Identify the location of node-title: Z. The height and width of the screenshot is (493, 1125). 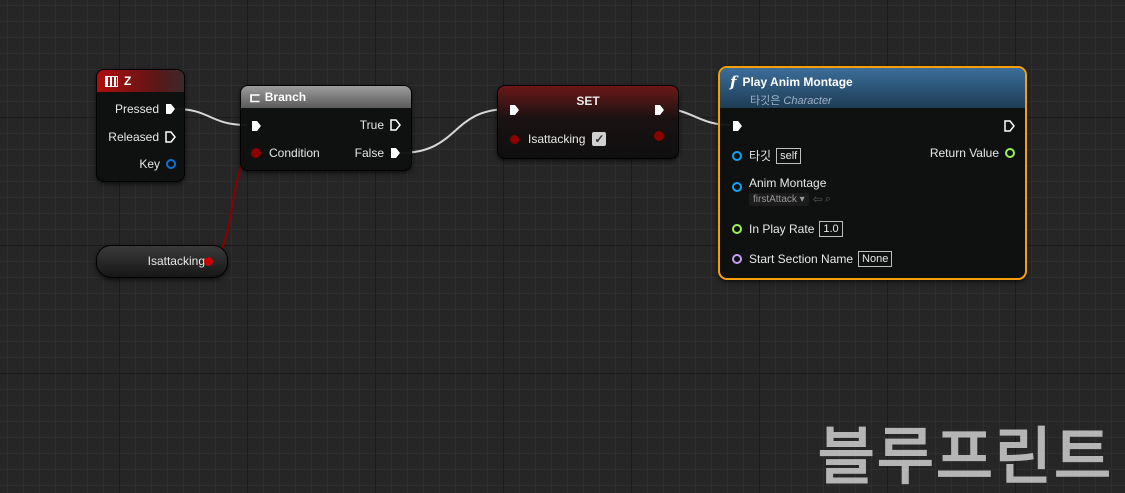
(128, 81).